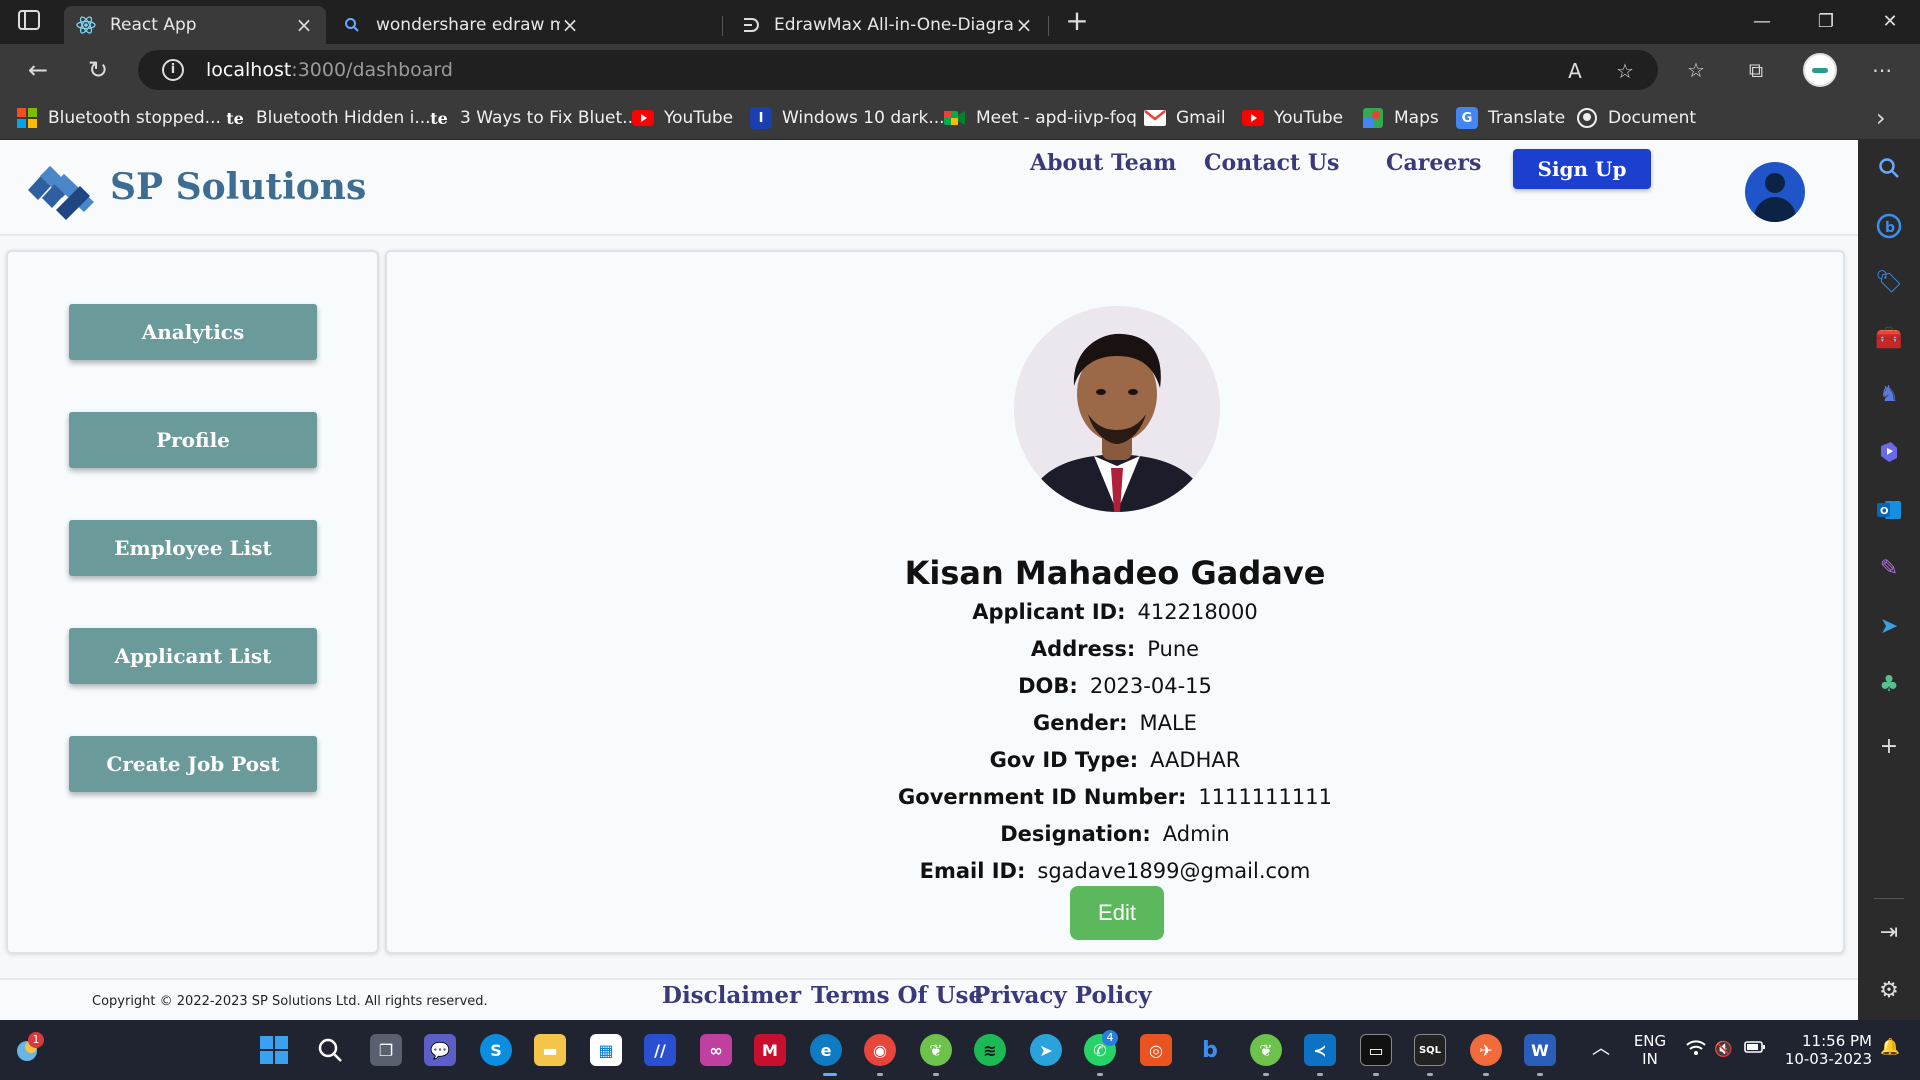  Describe the element at coordinates (550, 1050) in the screenshot. I see `file-explorer-icon: ▬` at that location.